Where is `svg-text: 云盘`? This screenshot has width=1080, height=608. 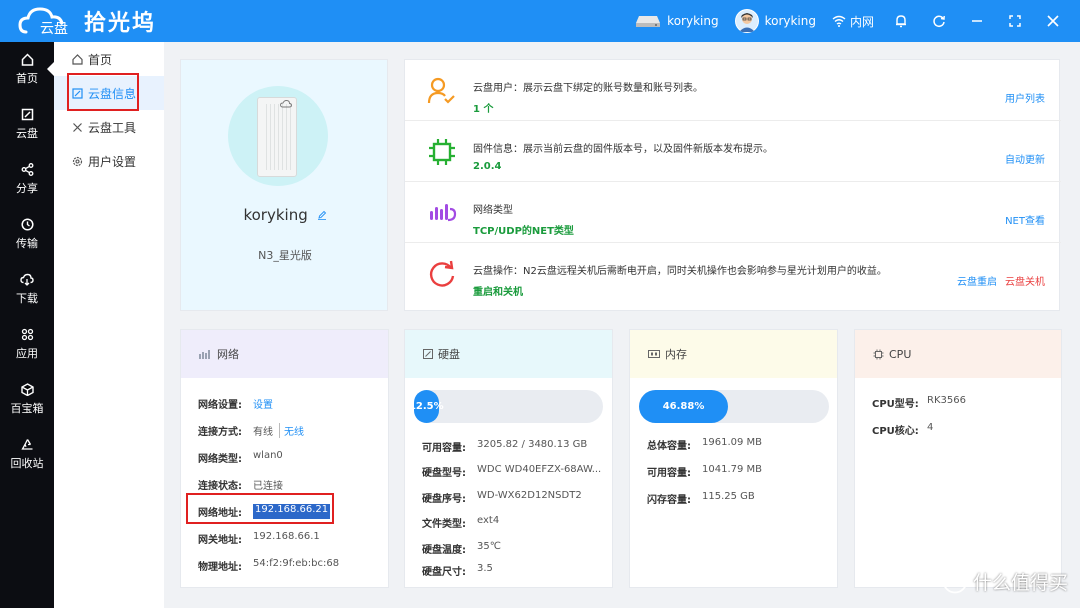
svg-text: 云盘 is located at coordinates (54, 28).